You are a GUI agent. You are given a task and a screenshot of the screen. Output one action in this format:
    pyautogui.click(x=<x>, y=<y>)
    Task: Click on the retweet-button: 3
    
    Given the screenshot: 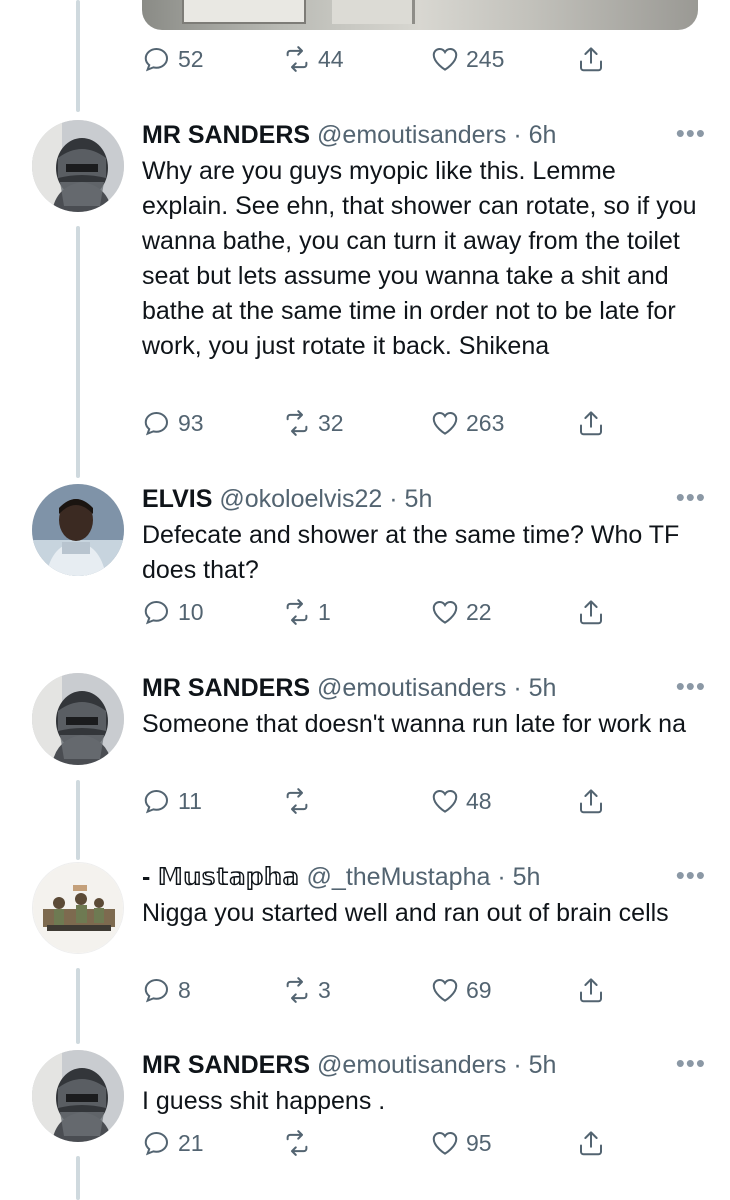 What is the action you would take?
    pyautogui.click(x=306, y=990)
    